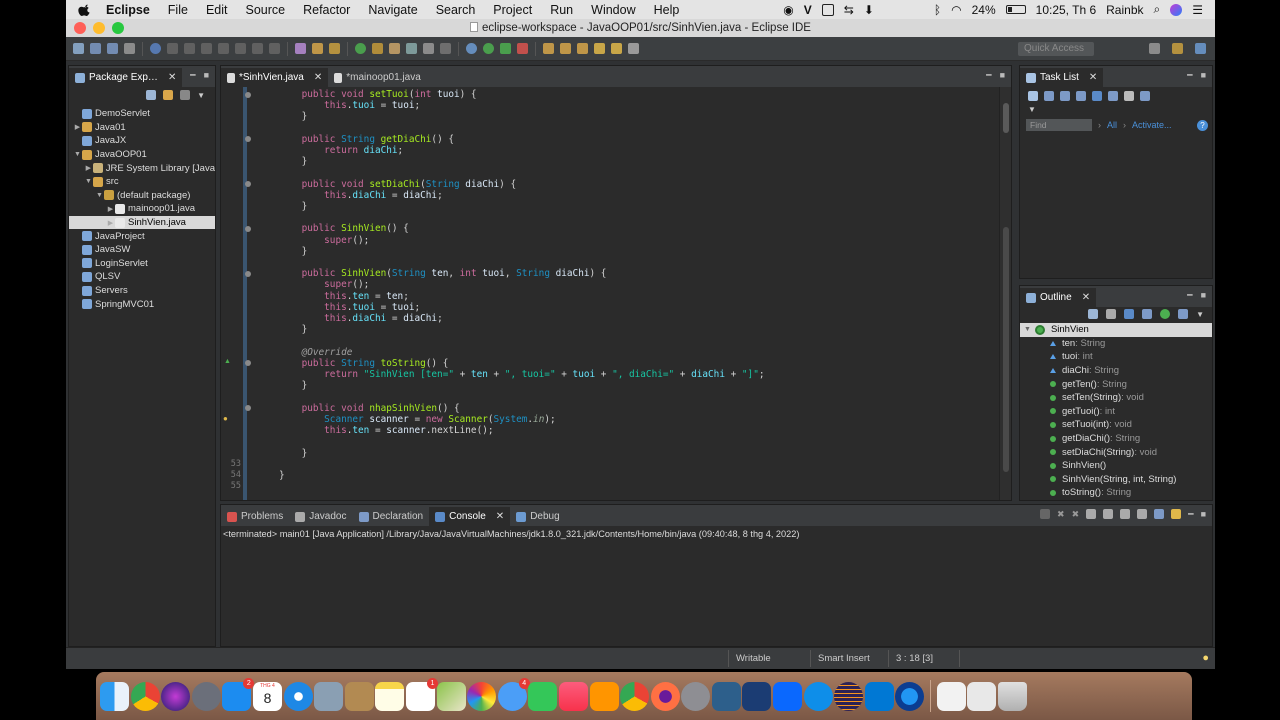  I want to click on menu-help: Help, so click(667, 10).